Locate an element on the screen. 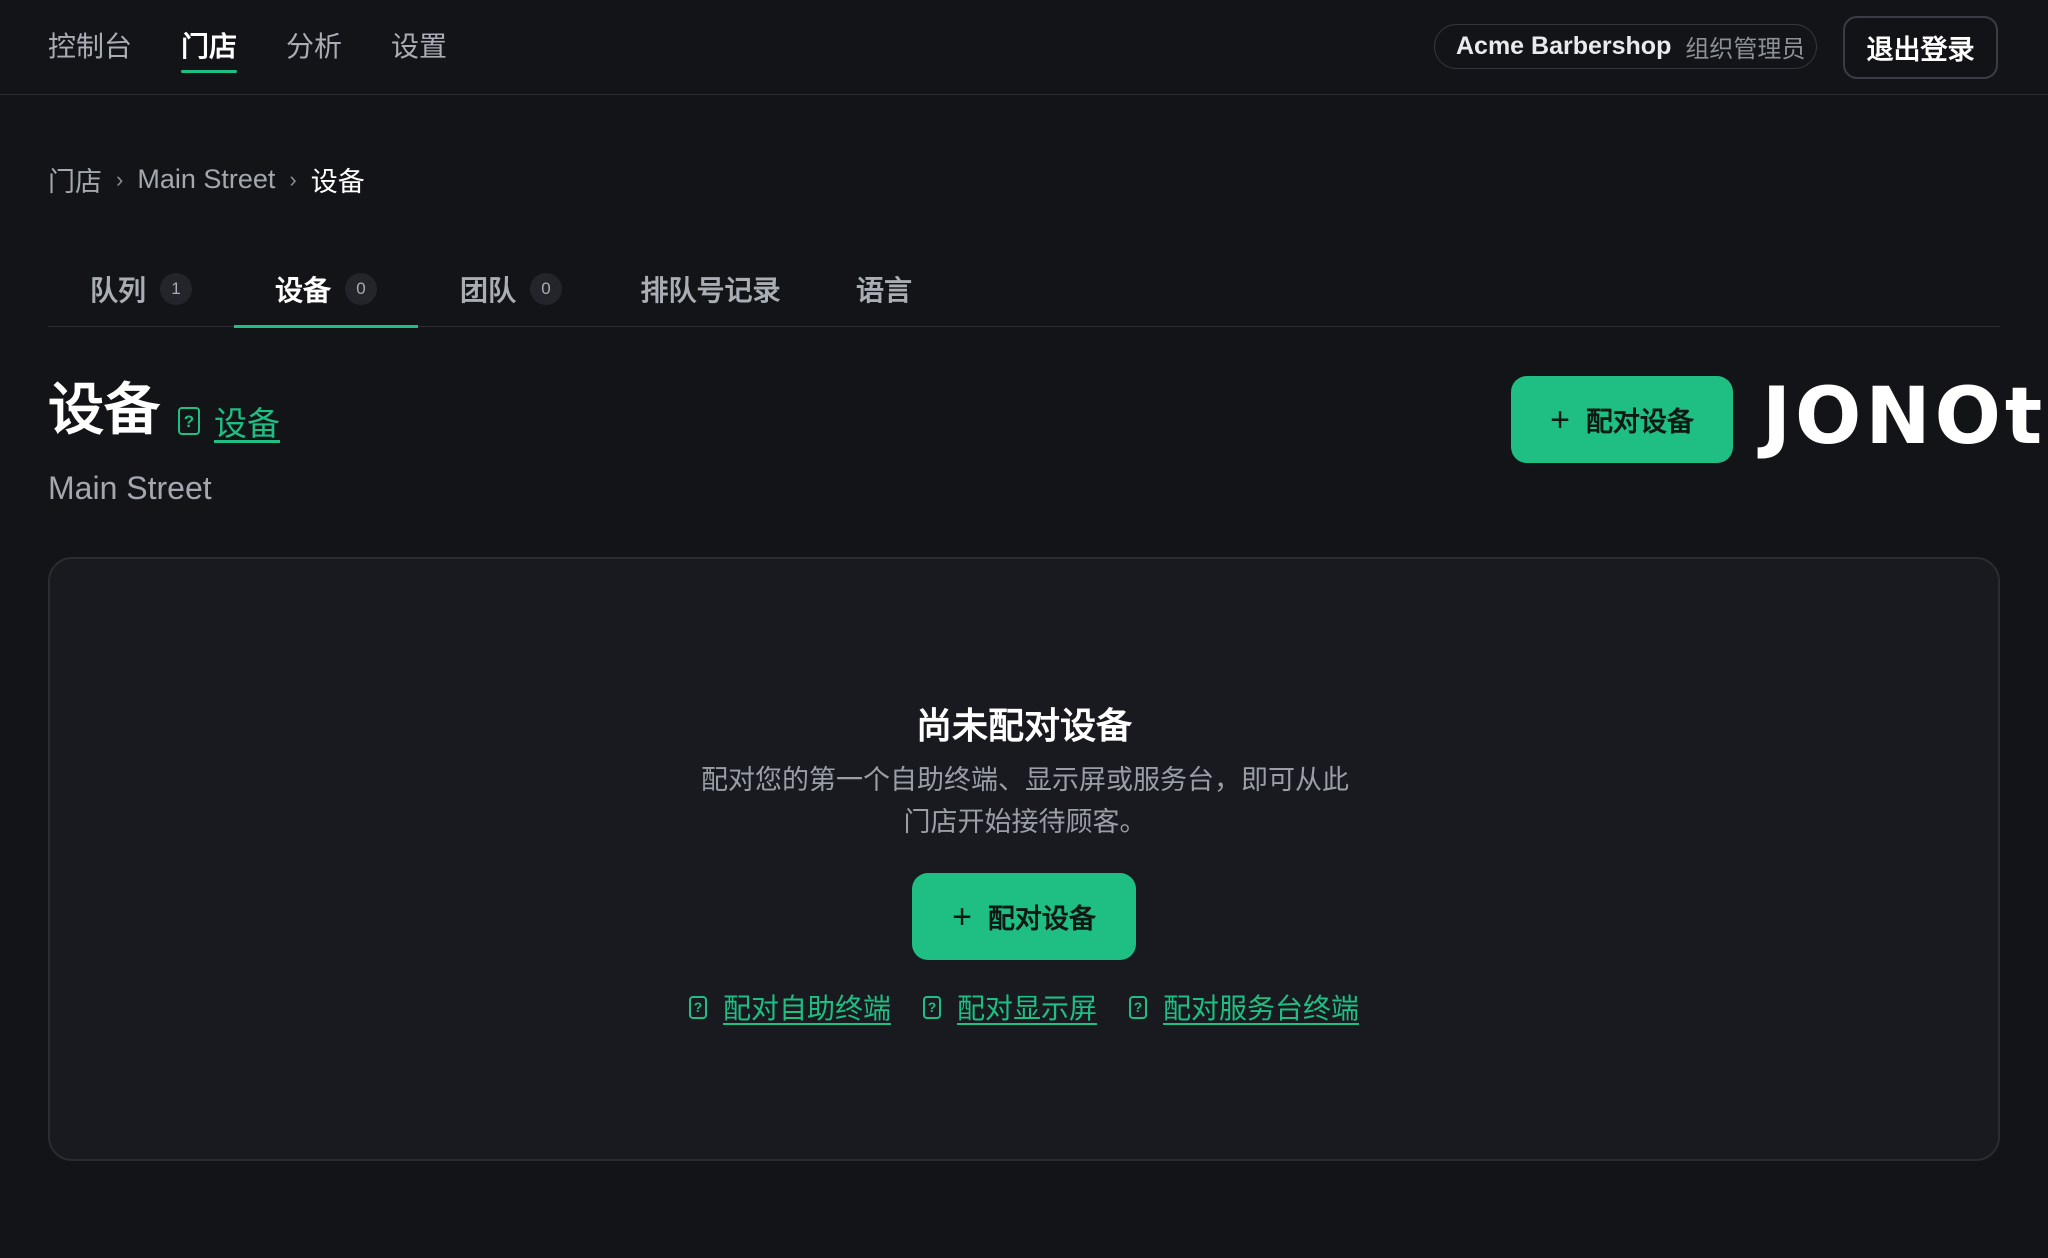 This screenshot has height=1258, width=2048. tab-label: 队列 is located at coordinates (117, 290).